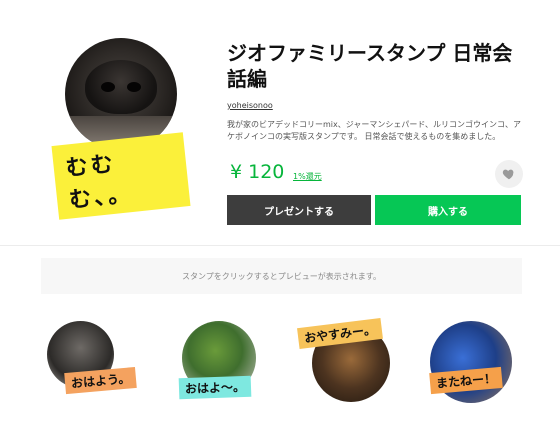  I want to click on preview-hint: スタンプをクリックするとプレビューが表示されます。, so click(281, 276).